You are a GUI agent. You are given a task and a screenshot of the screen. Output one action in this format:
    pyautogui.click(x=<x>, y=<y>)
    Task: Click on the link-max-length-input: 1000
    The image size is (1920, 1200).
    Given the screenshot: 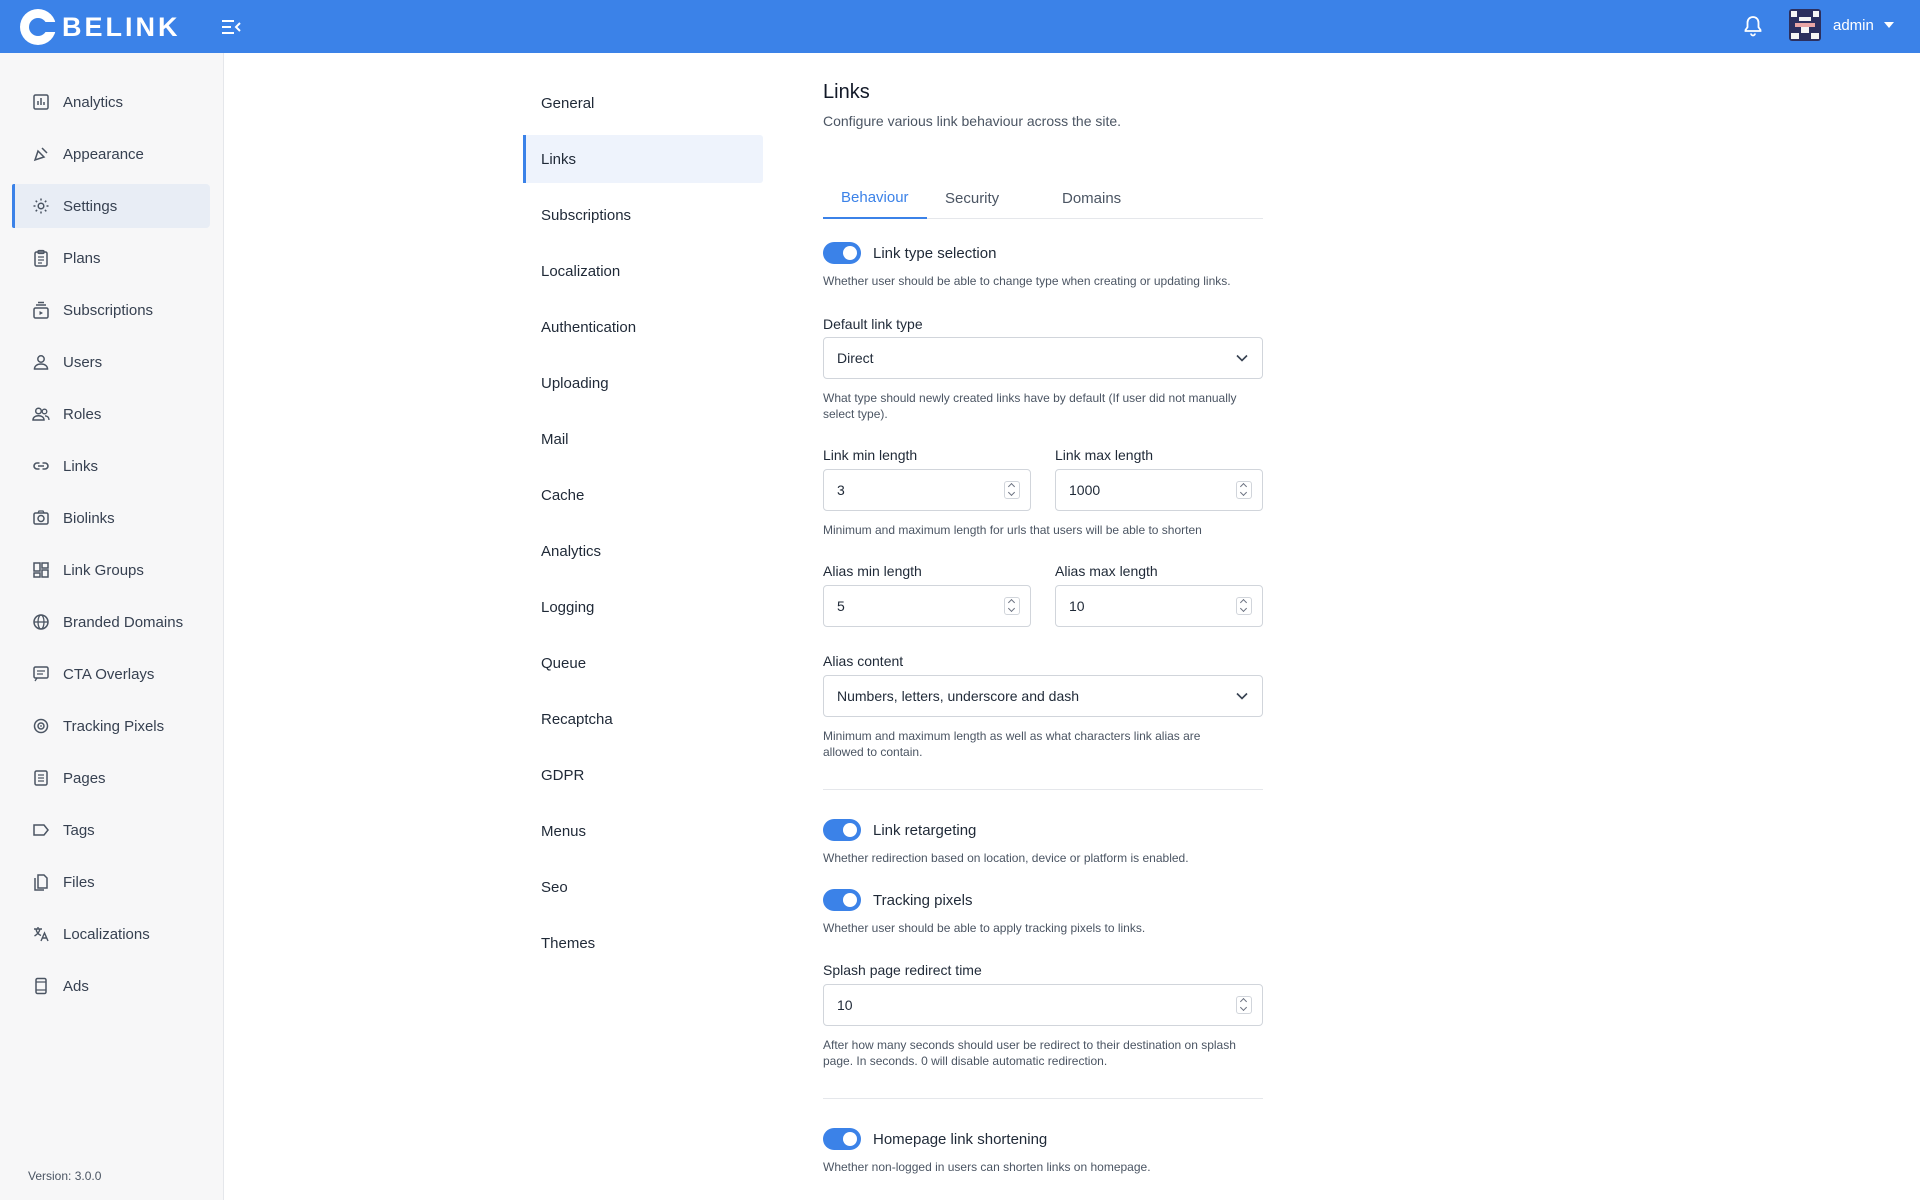 What is the action you would take?
    pyautogui.click(x=1159, y=490)
    